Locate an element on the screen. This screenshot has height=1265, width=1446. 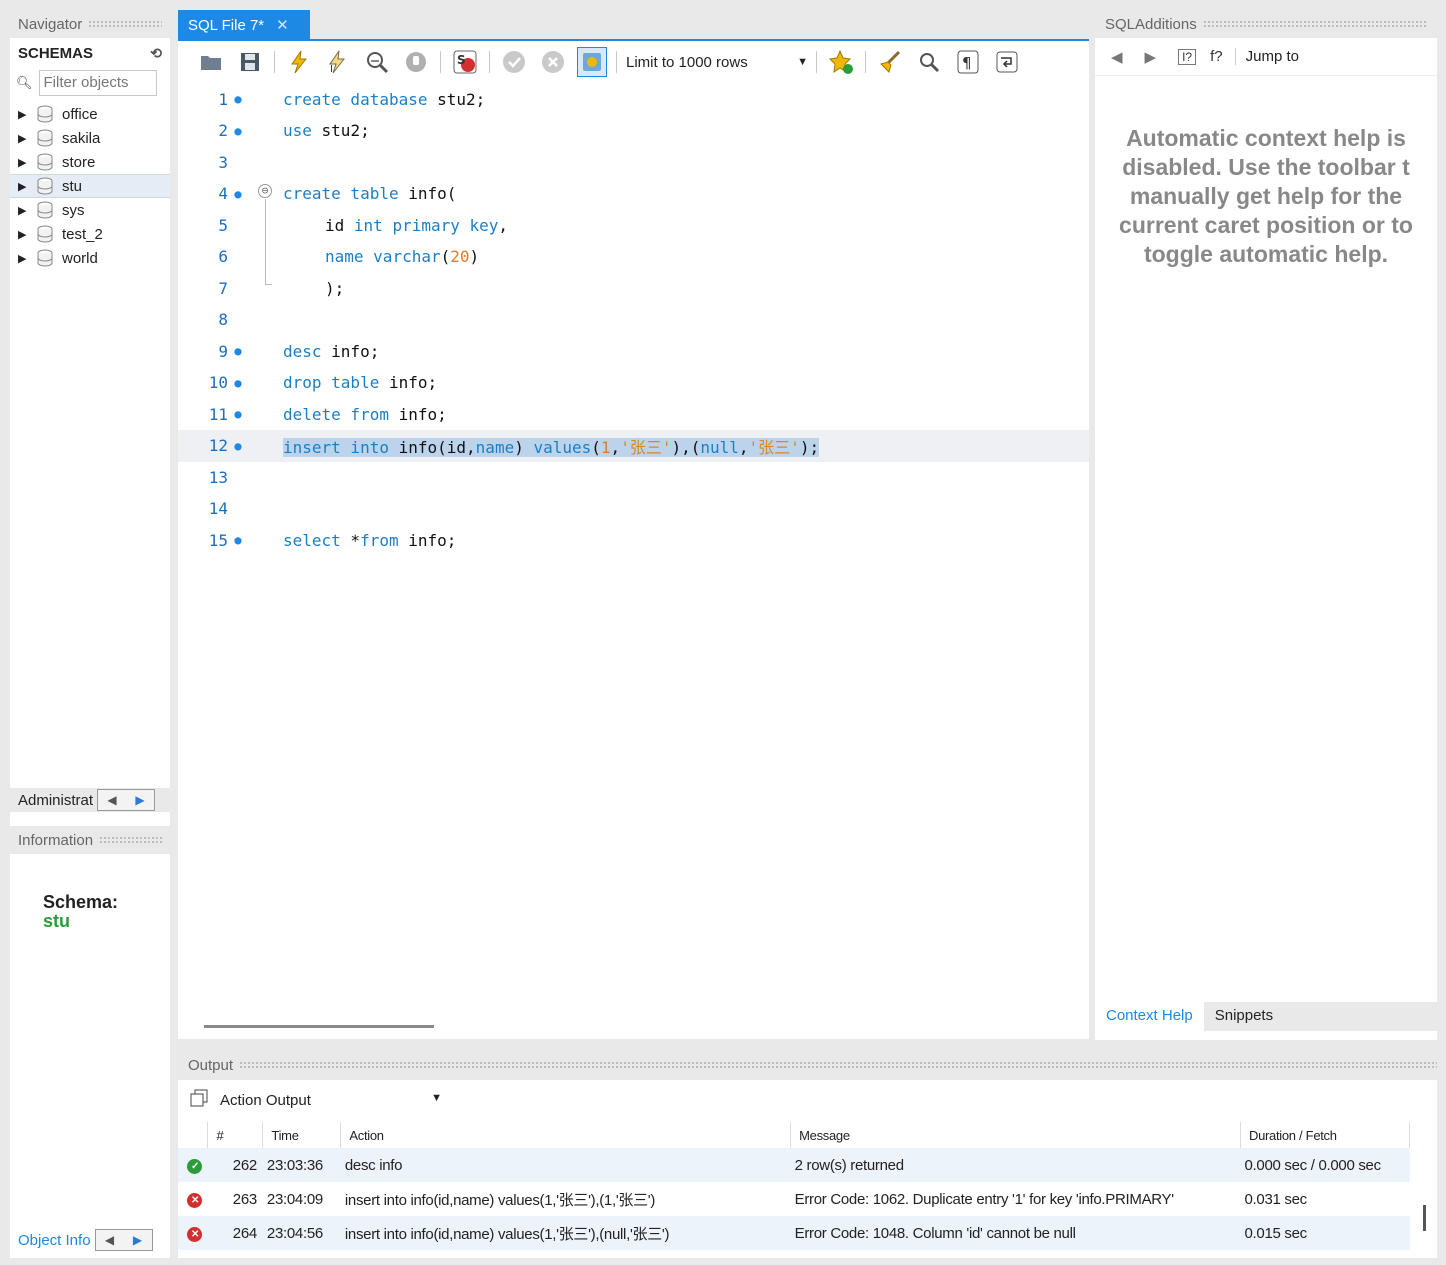
explain-magnifier-icon is located at coordinates (377, 62).